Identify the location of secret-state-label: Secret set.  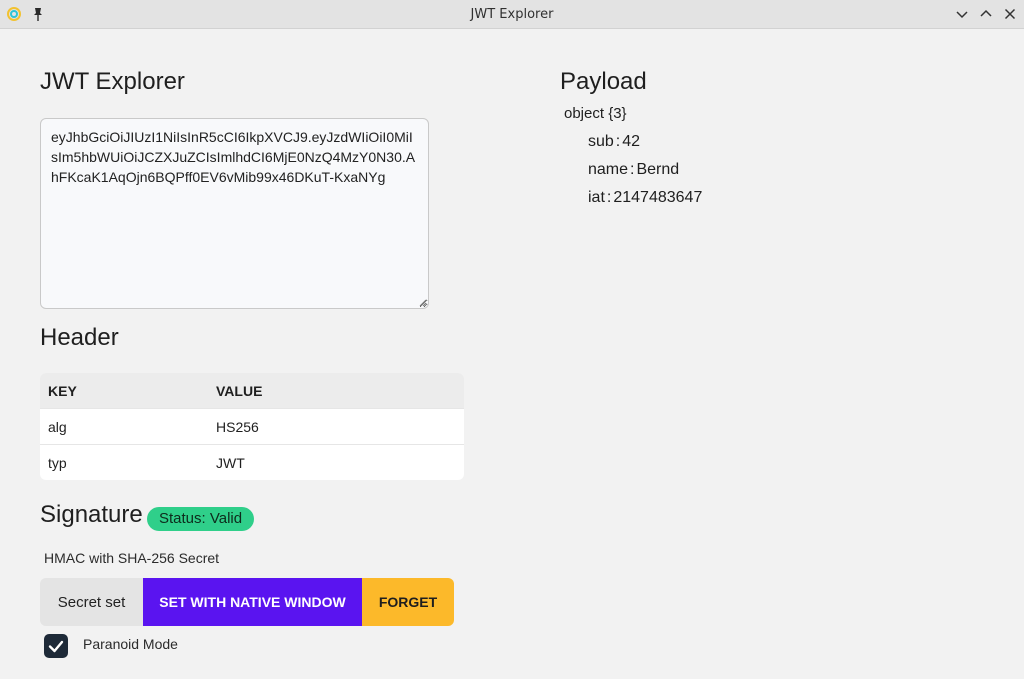
(91, 602).